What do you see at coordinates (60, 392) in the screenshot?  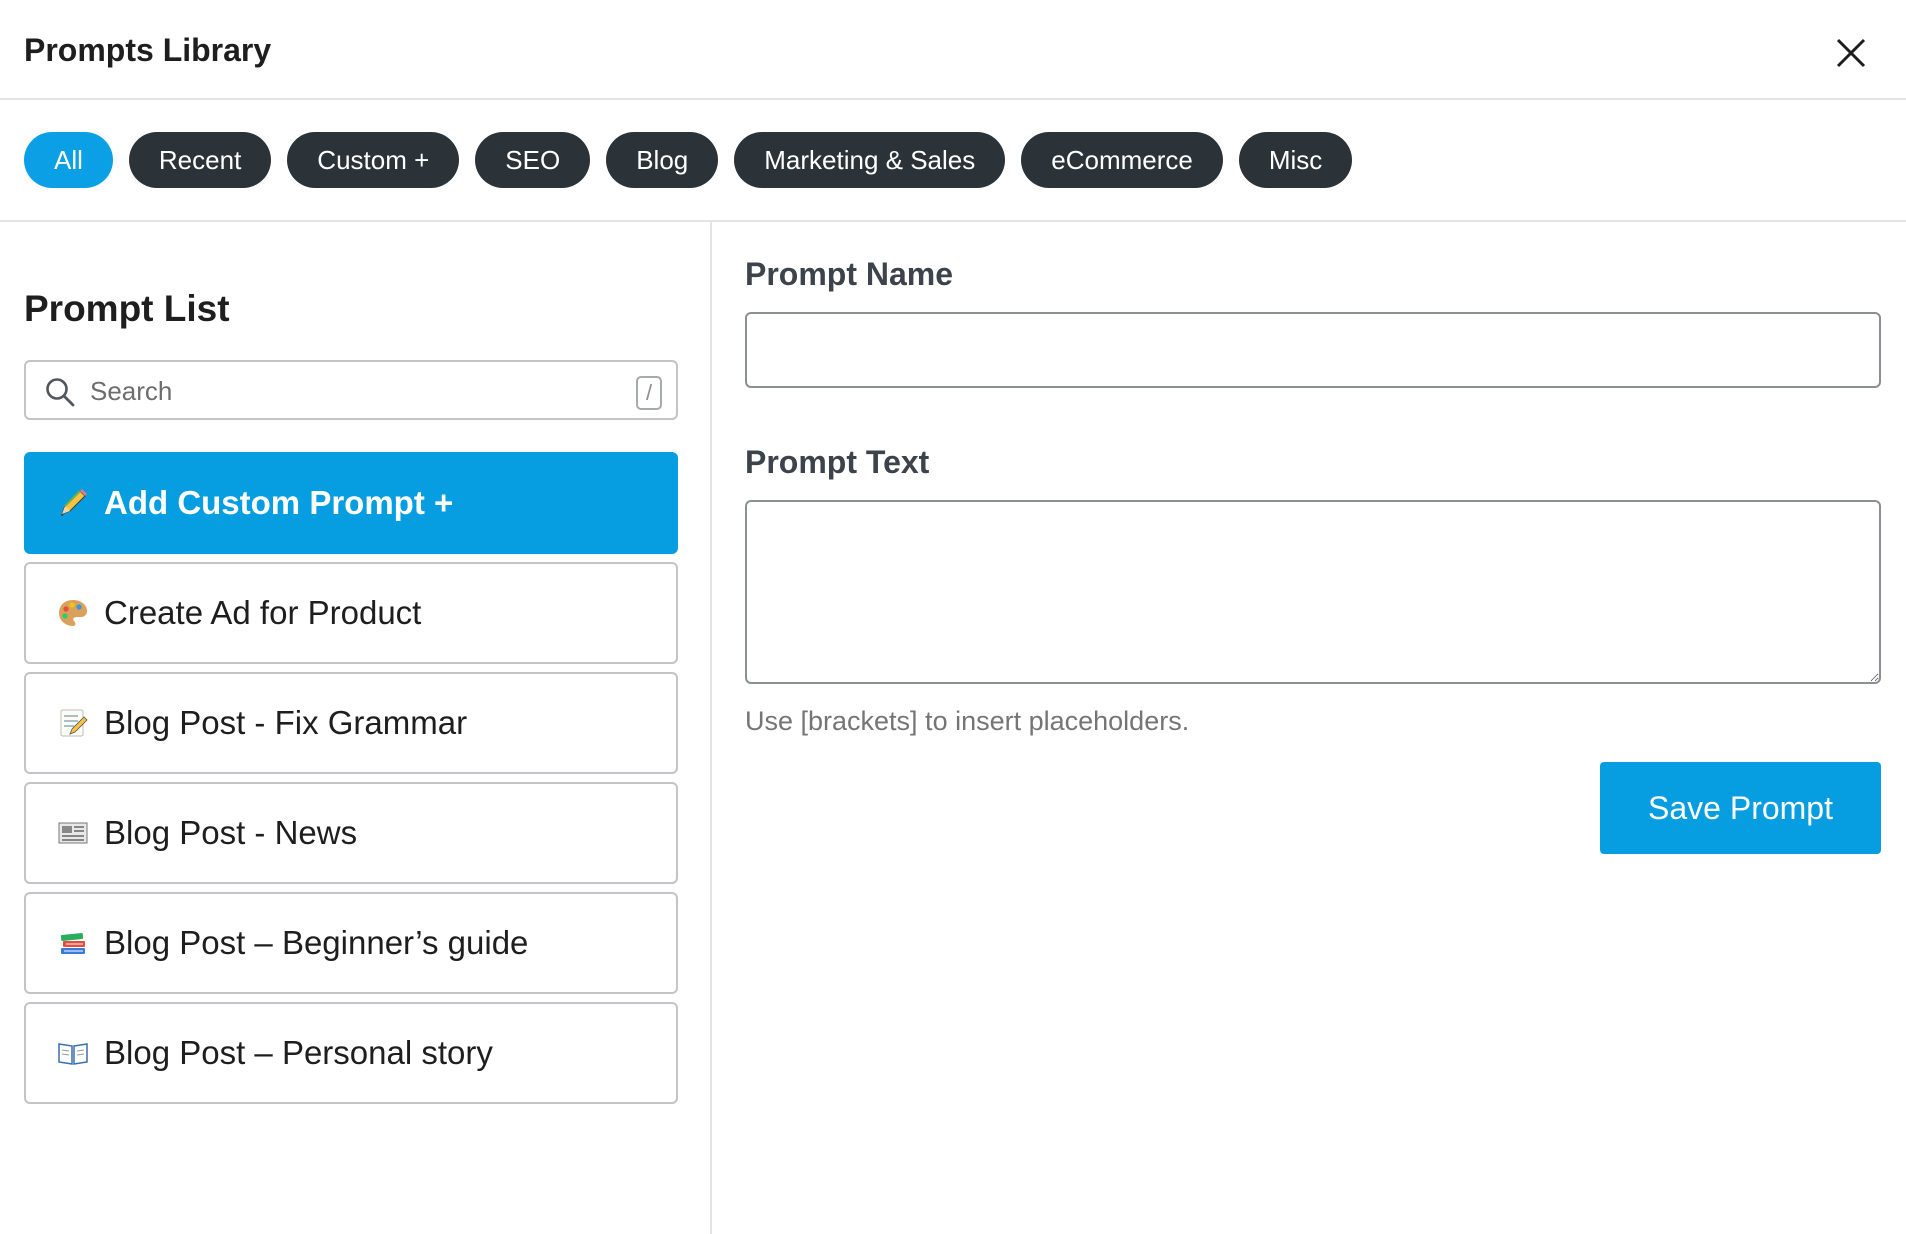 I see `search-icon` at bounding box center [60, 392].